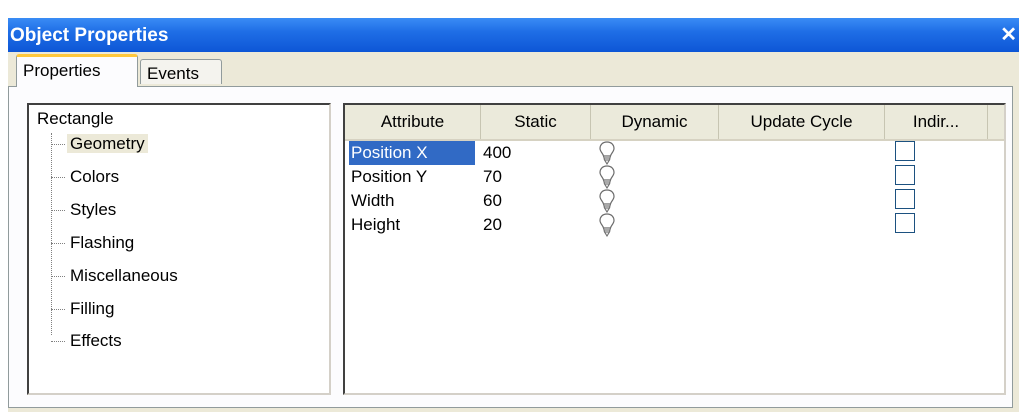  What do you see at coordinates (536, 122) in the screenshot?
I see `column-header-static: Static` at bounding box center [536, 122].